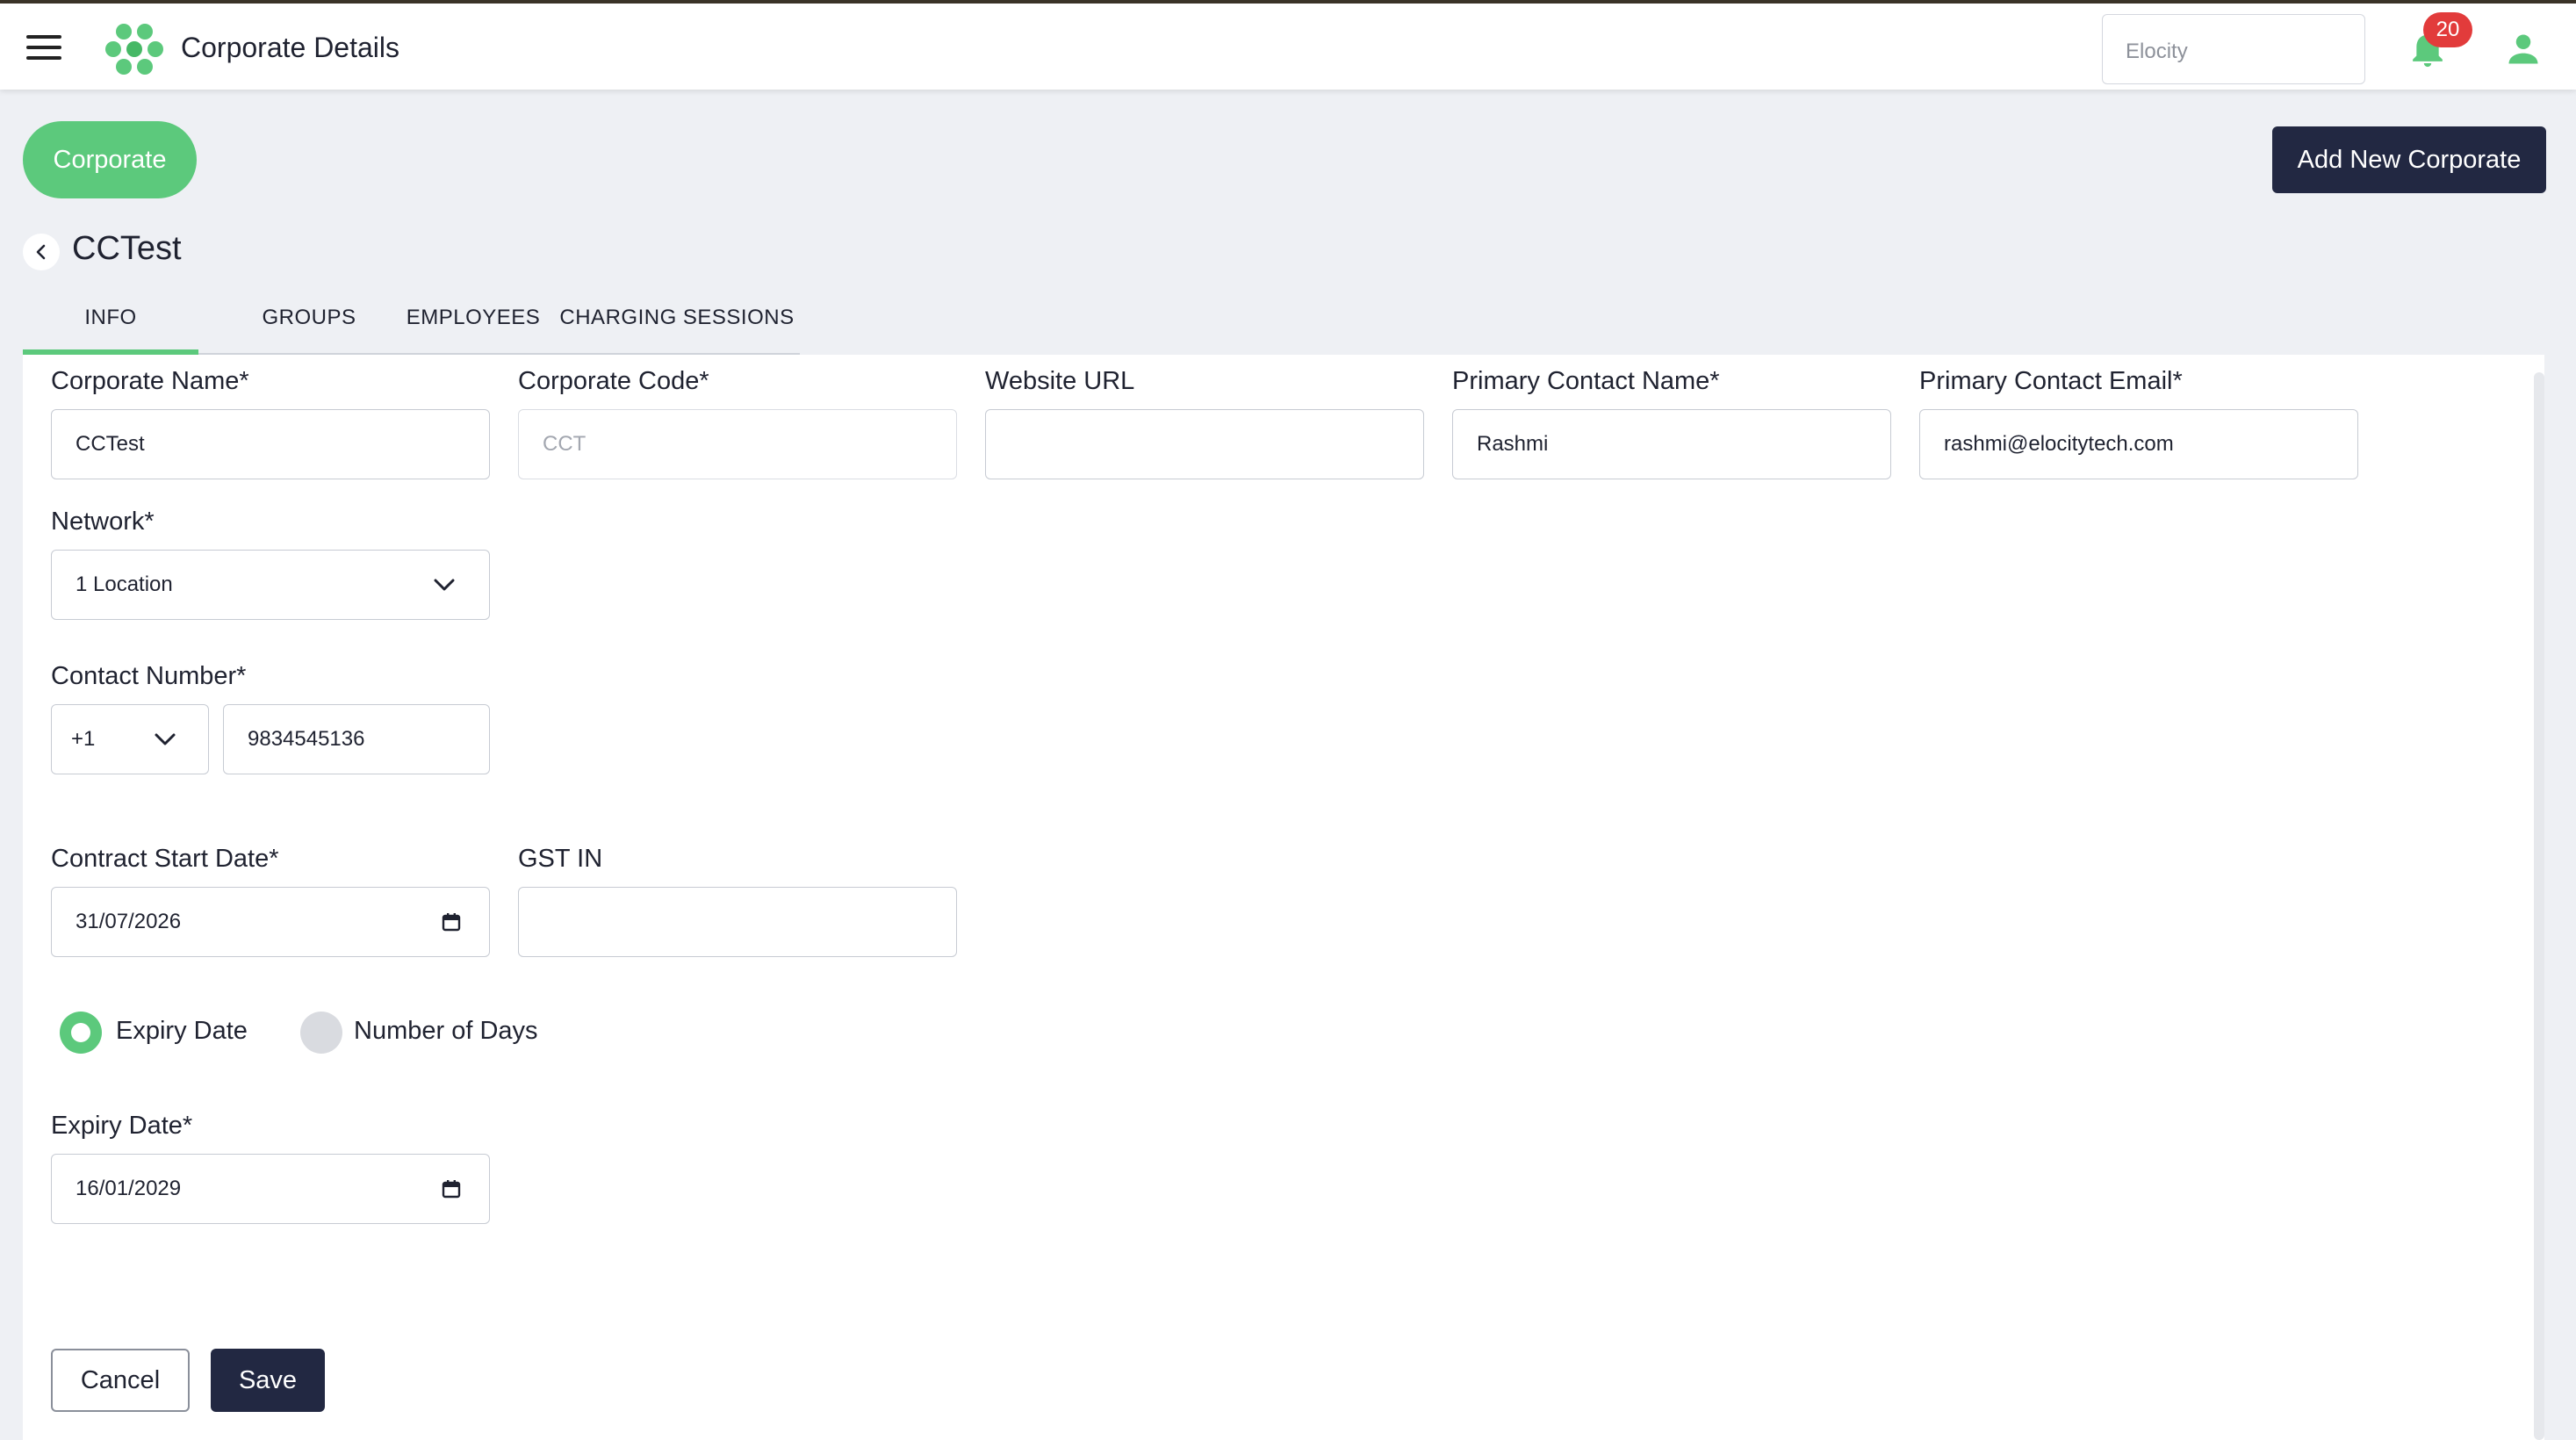 This screenshot has height=1440, width=2576. Describe the element at coordinates (2051, 381) in the screenshot. I see `primary-contact-email-label: Primary Contact Email*` at that location.